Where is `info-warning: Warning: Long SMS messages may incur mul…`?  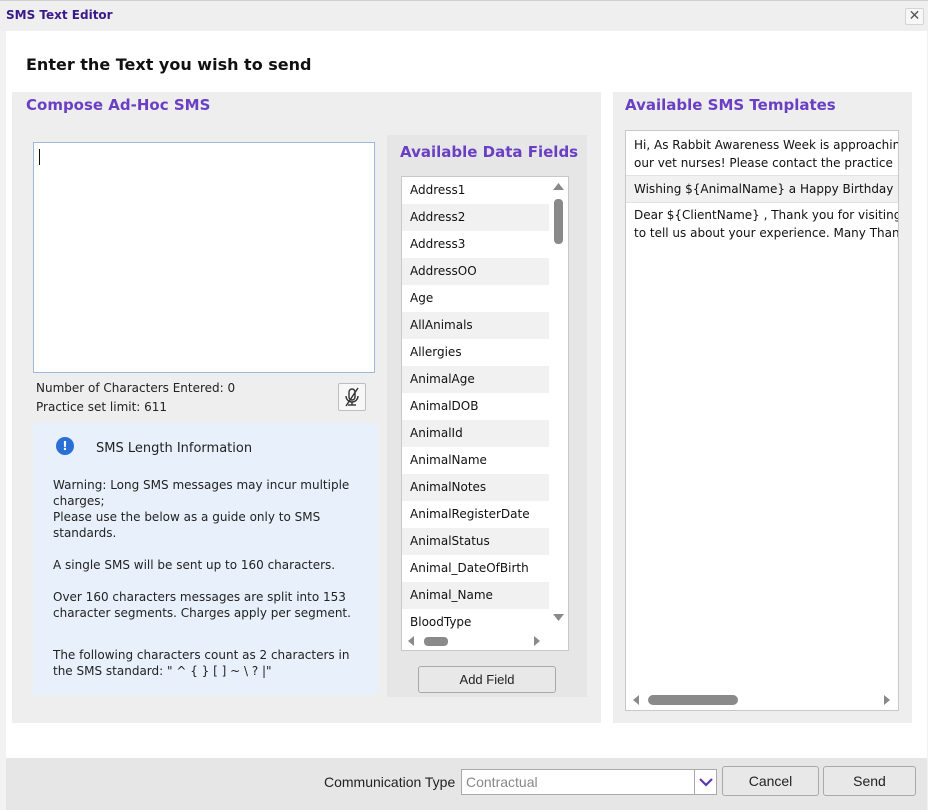
info-warning: Warning: Long SMS messages may incur mul… is located at coordinates (201, 493).